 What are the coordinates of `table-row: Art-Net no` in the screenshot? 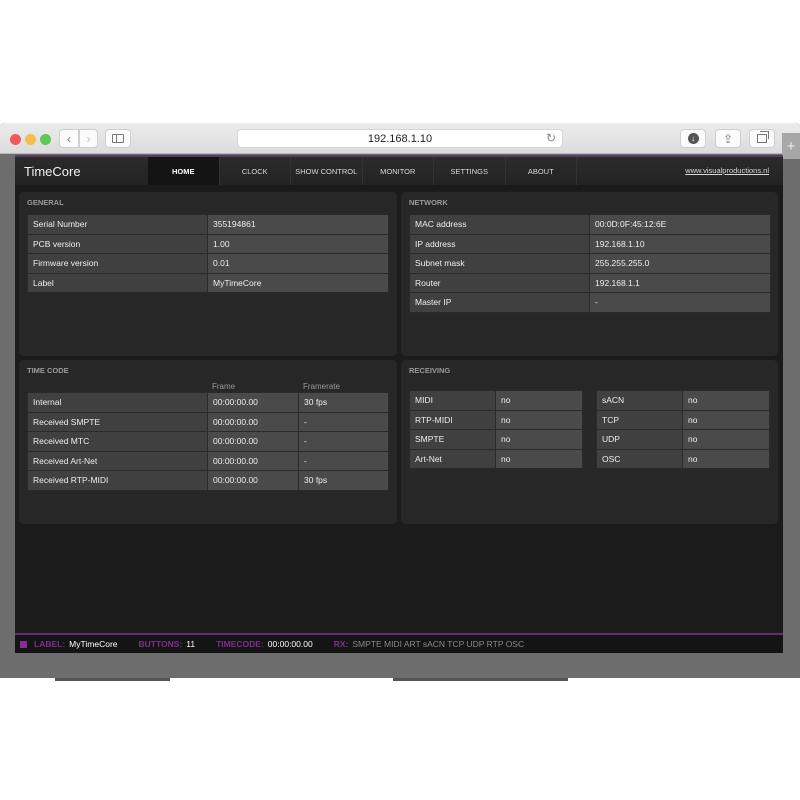 It's located at (496, 458).